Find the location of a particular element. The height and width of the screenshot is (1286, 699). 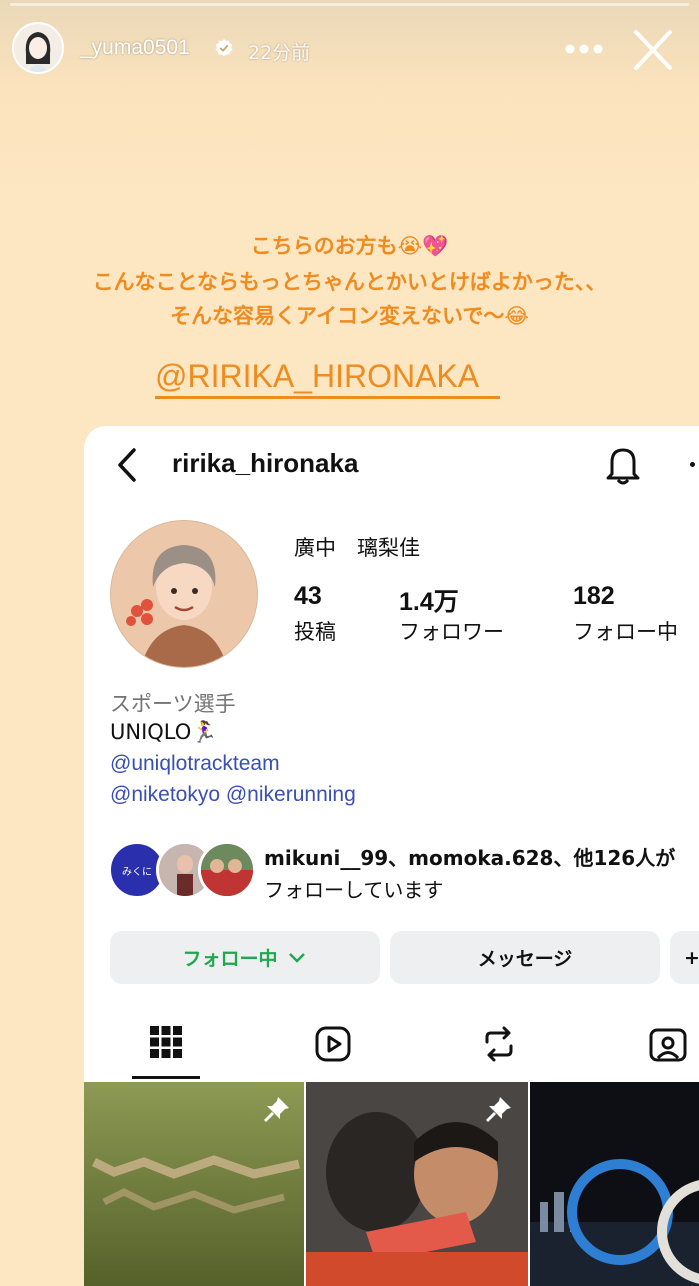

message-button: メッセージ is located at coordinates (525, 957).